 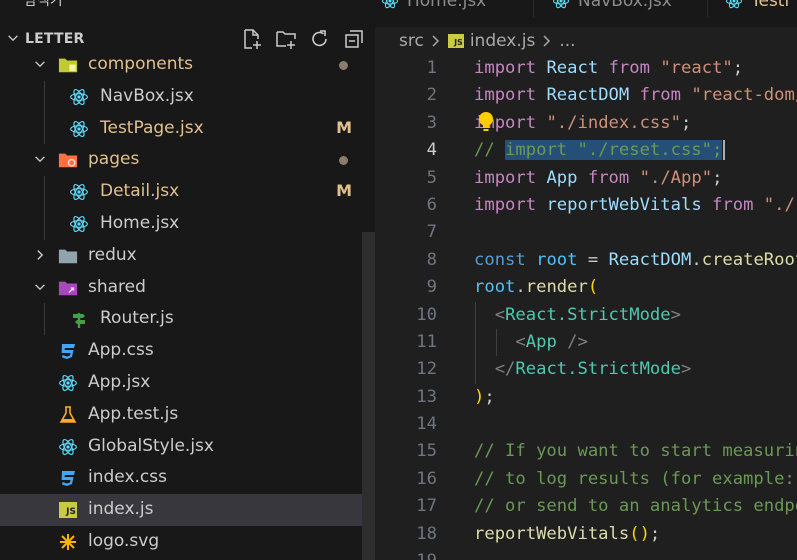 What do you see at coordinates (121, 509) in the screenshot?
I see `tree-item-label: index.js` at bounding box center [121, 509].